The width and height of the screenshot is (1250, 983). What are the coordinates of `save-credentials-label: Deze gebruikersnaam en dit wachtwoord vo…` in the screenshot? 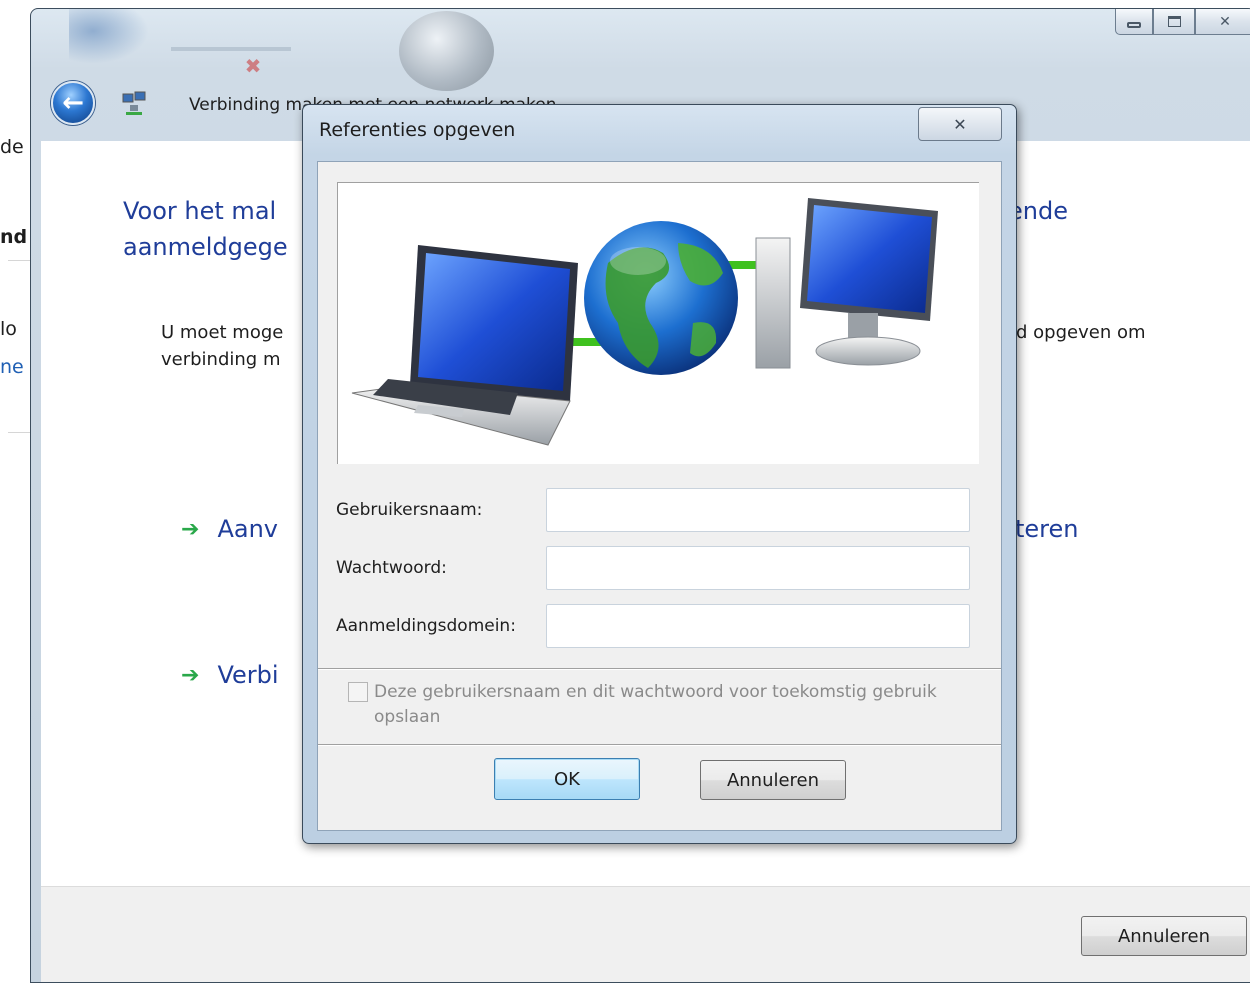 It's located at (655, 704).